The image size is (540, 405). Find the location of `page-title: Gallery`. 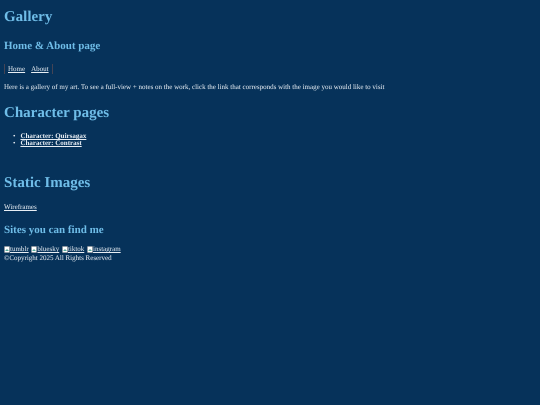

page-title: Gallery is located at coordinates (29, 17).